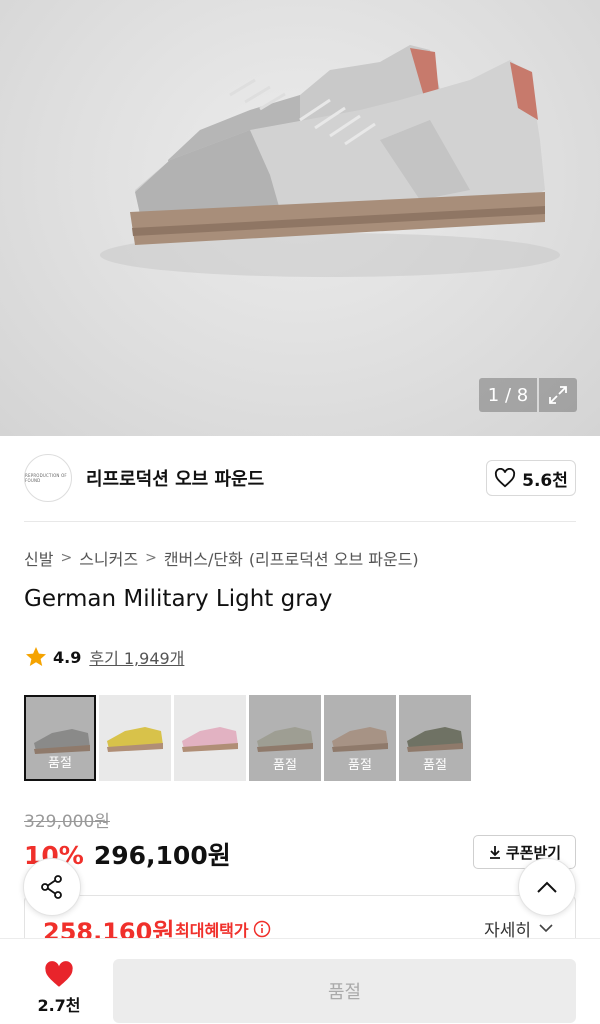  I want to click on brand-like-button: 5.6천, so click(531, 478).